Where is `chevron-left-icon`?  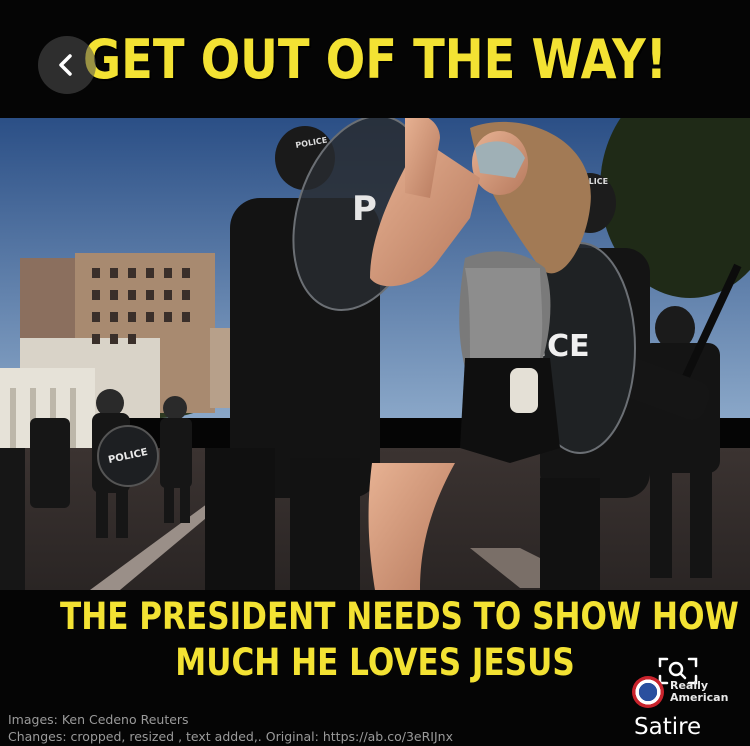
chevron-left-icon is located at coordinates (65, 65).